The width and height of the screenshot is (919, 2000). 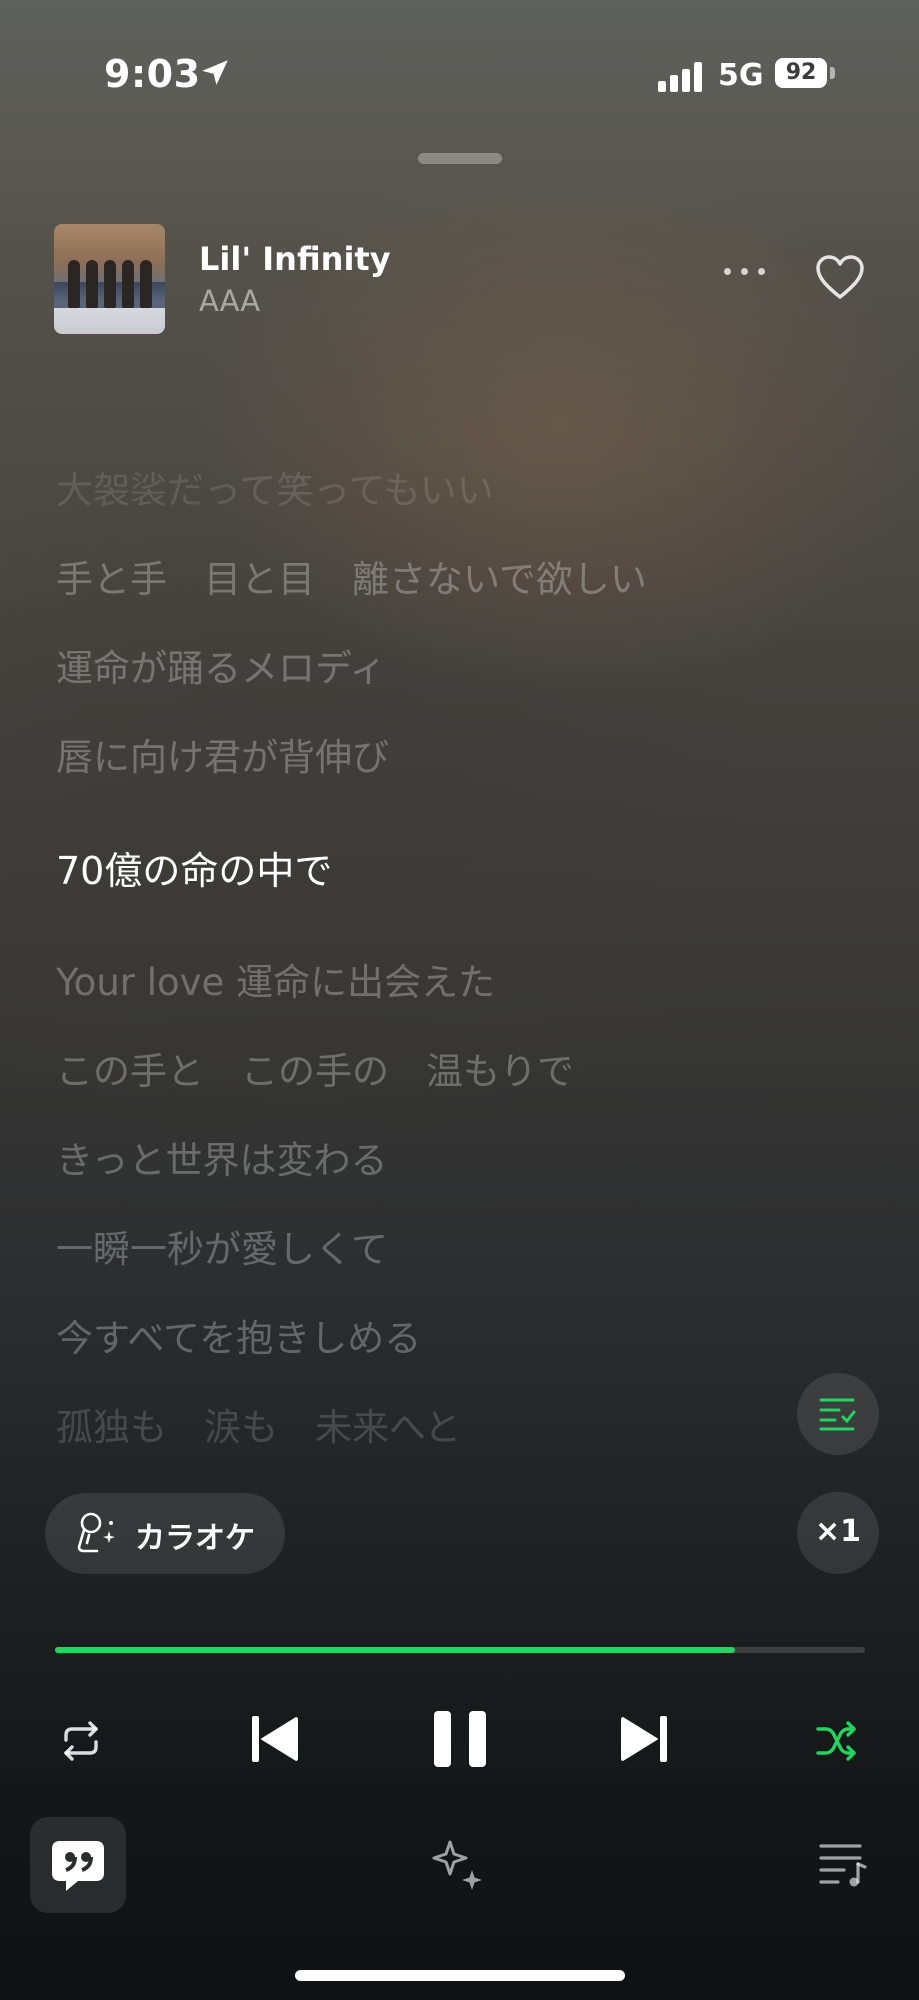 I want to click on track-title: Lil' Infinity, so click(x=295, y=259).